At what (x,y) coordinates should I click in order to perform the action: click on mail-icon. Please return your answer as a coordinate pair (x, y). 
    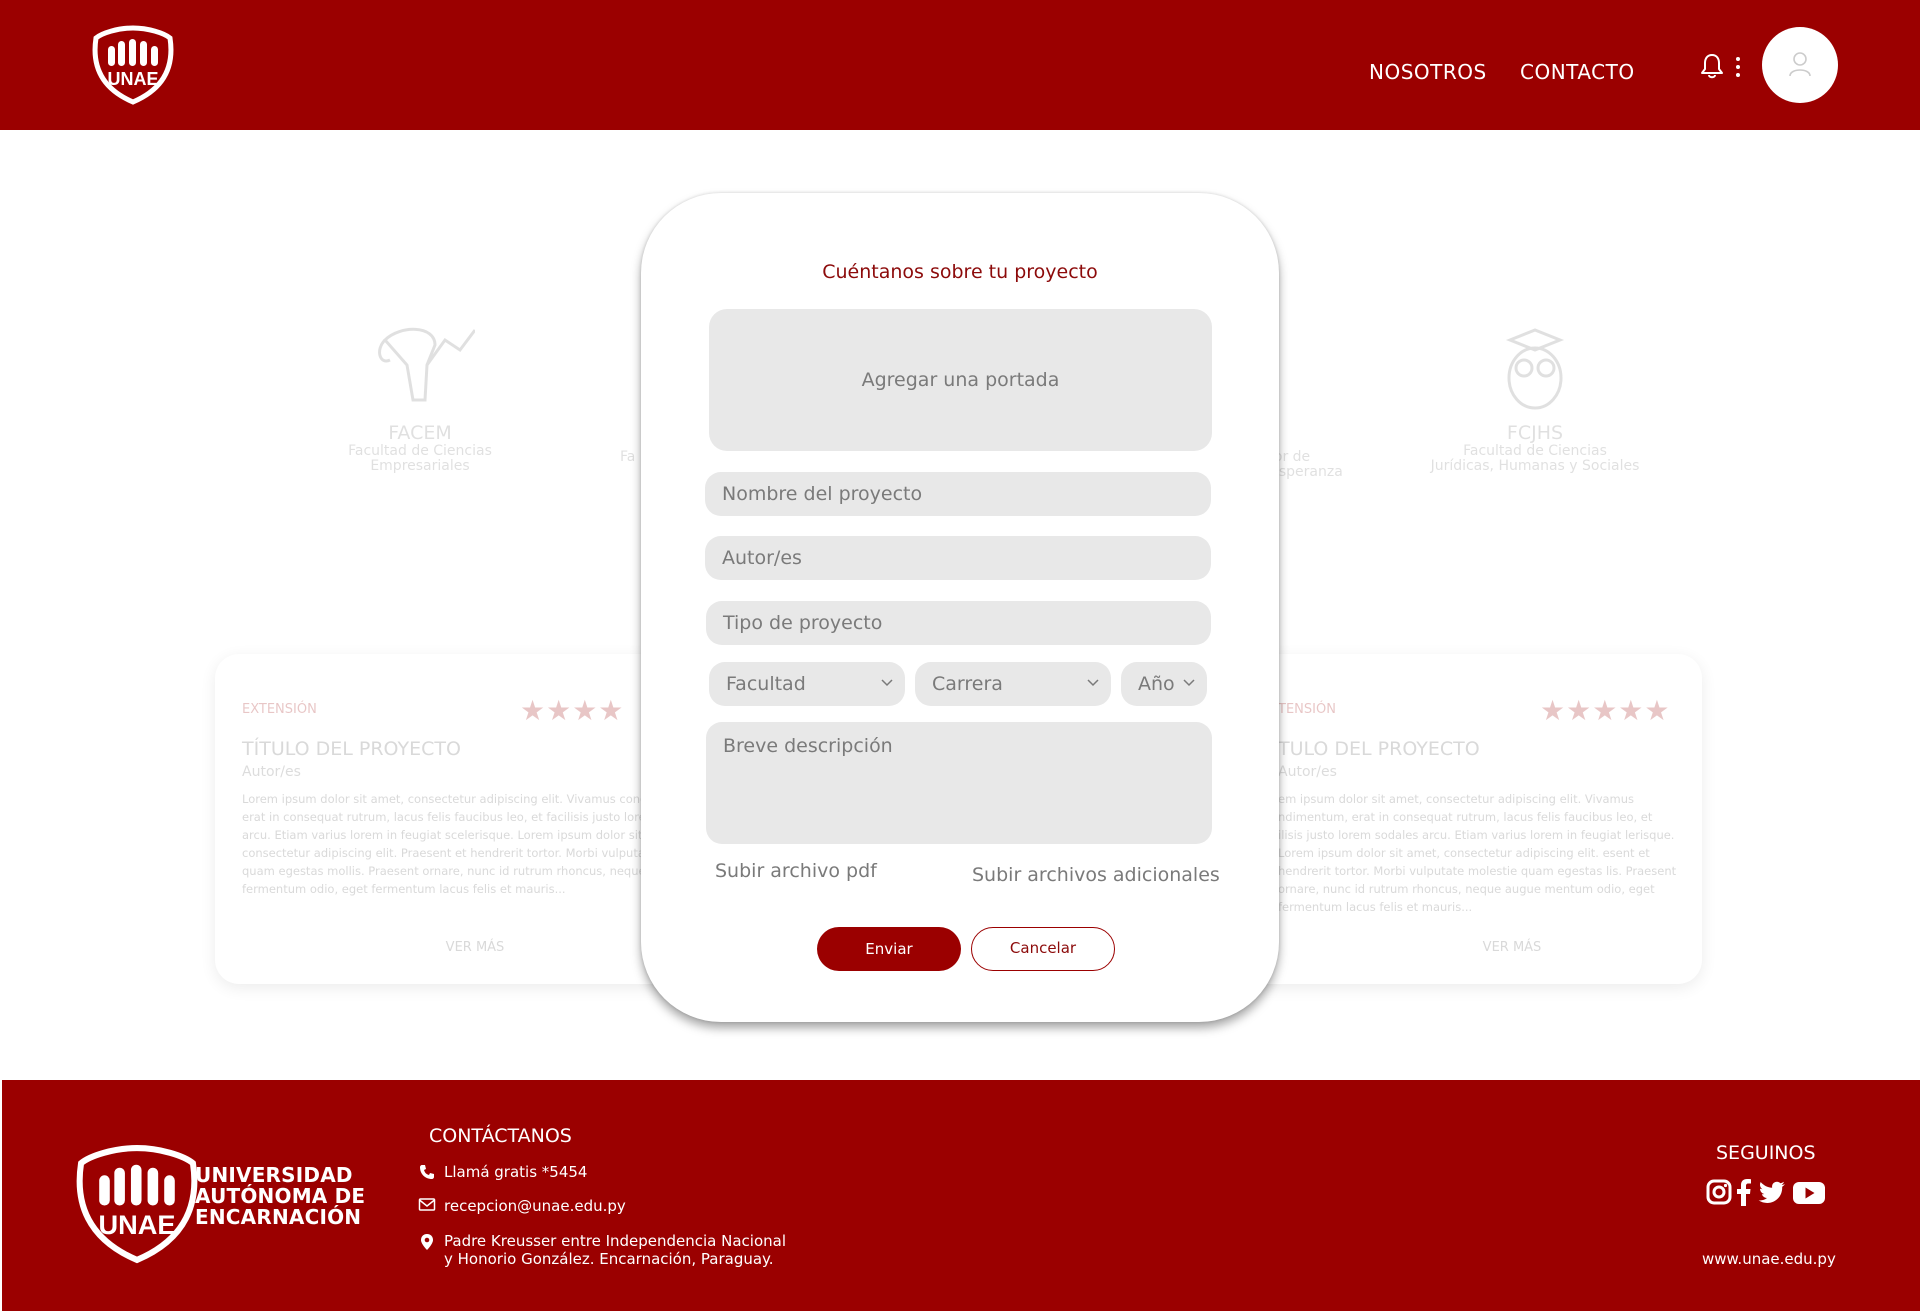
    Looking at the image, I should click on (427, 1204).